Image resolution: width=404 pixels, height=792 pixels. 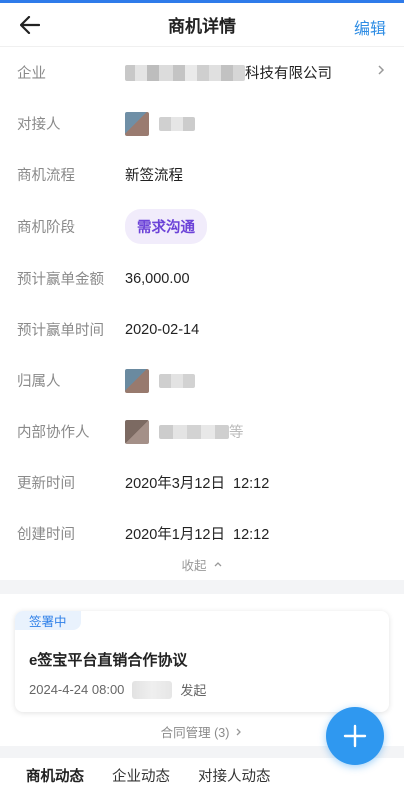 I want to click on field-label: 对接人, so click(x=39, y=125).